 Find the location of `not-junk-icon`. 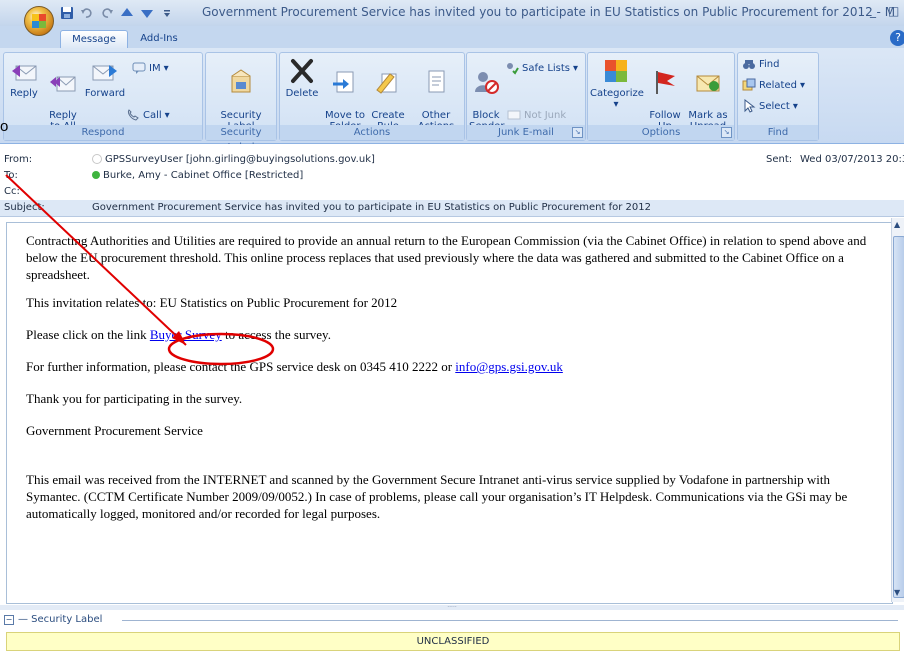

not-junk-icon is located at coordinates (514, 115).